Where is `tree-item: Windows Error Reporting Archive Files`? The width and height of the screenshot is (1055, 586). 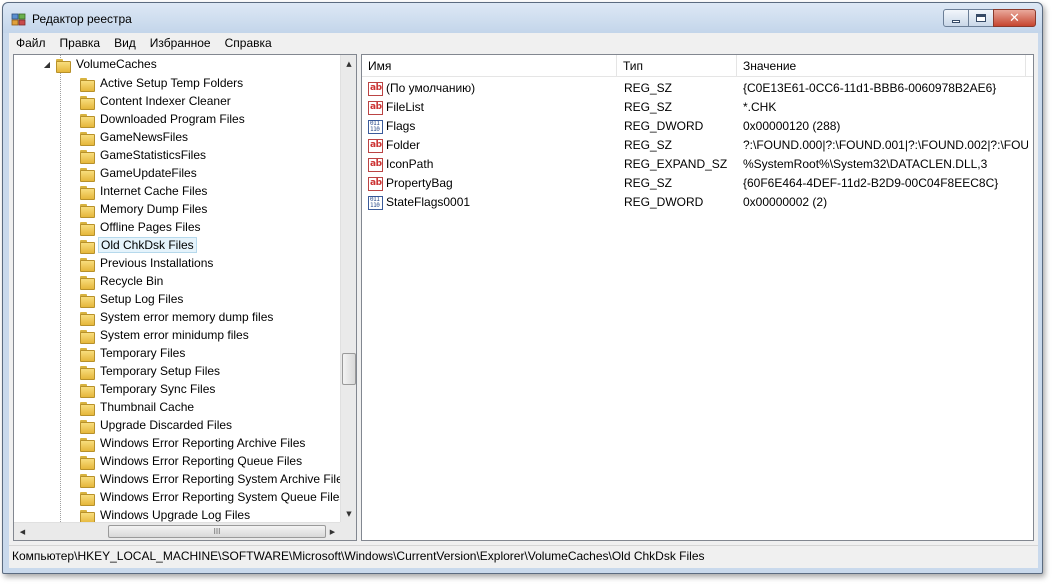
tree-item: Windows Error Reporting Archive Files is located at coordinates (192, 443).